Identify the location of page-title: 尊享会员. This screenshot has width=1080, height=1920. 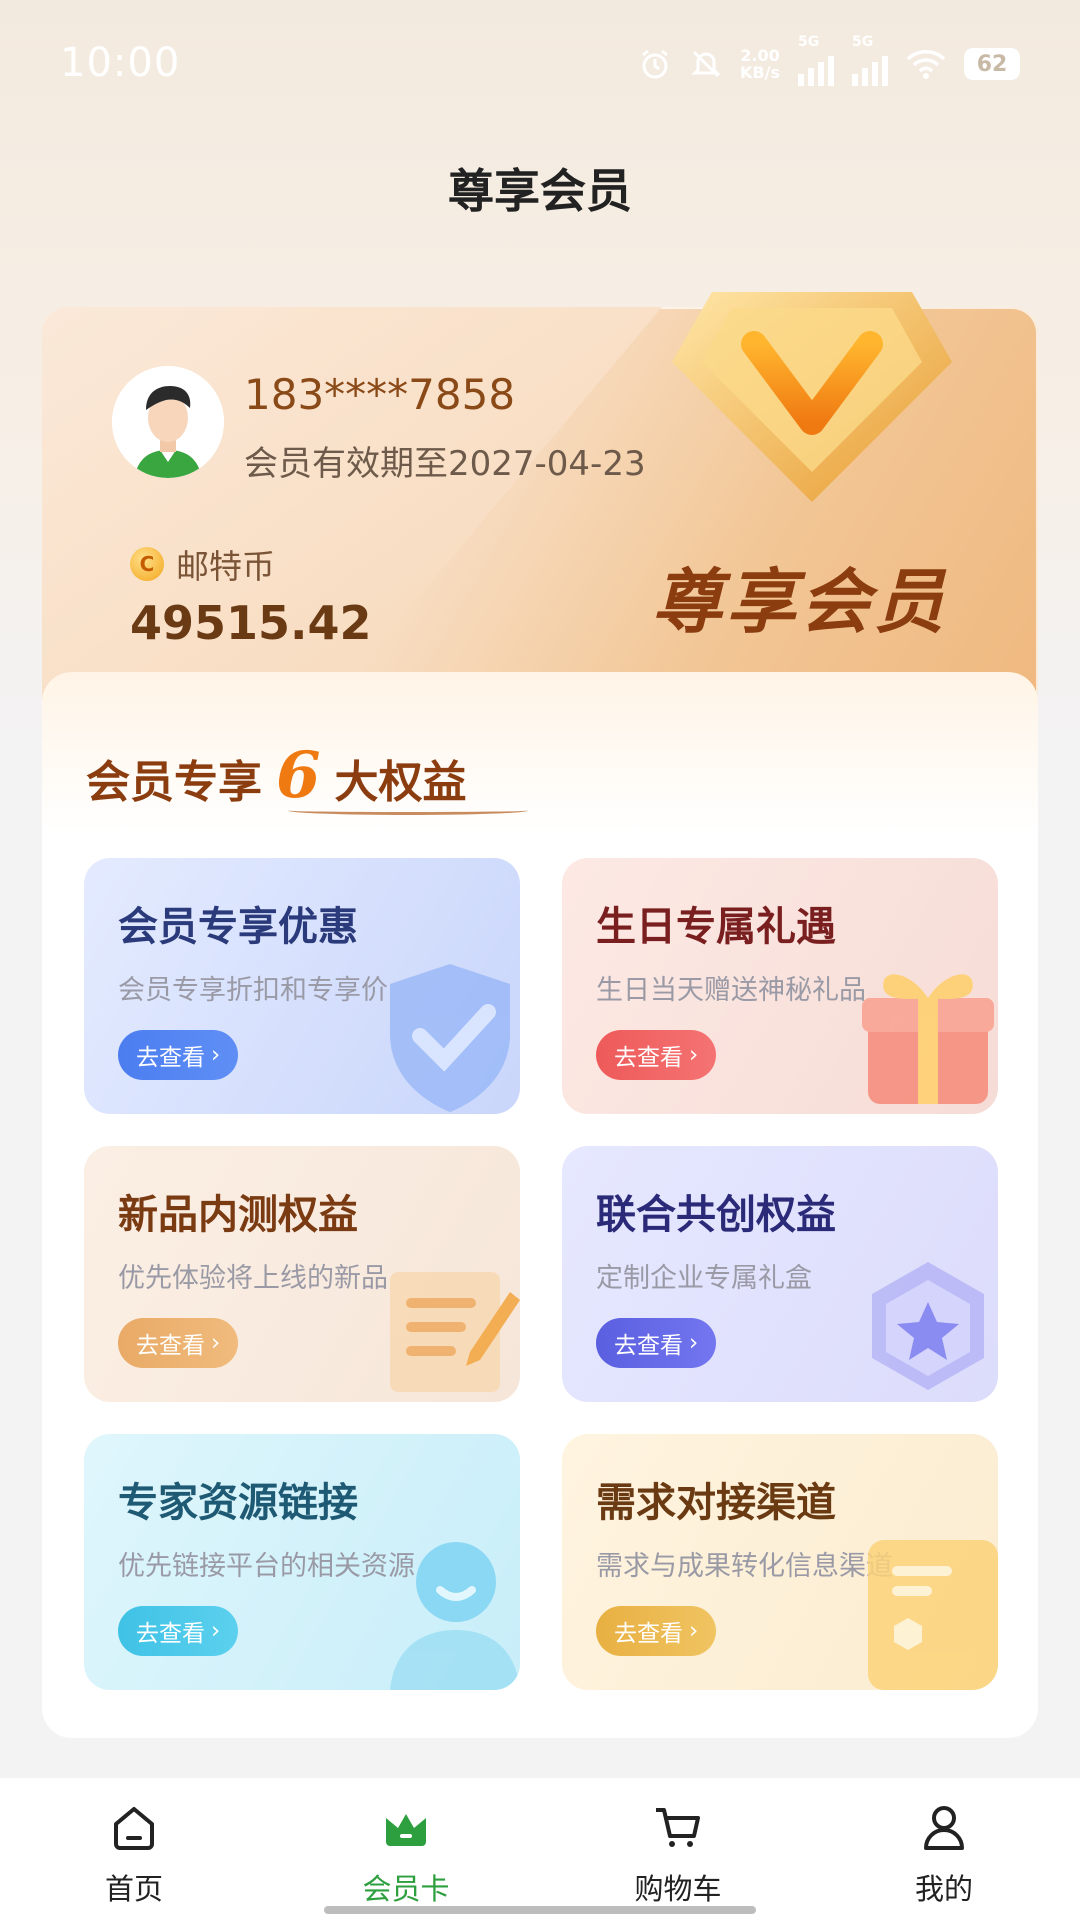
(540, 191).